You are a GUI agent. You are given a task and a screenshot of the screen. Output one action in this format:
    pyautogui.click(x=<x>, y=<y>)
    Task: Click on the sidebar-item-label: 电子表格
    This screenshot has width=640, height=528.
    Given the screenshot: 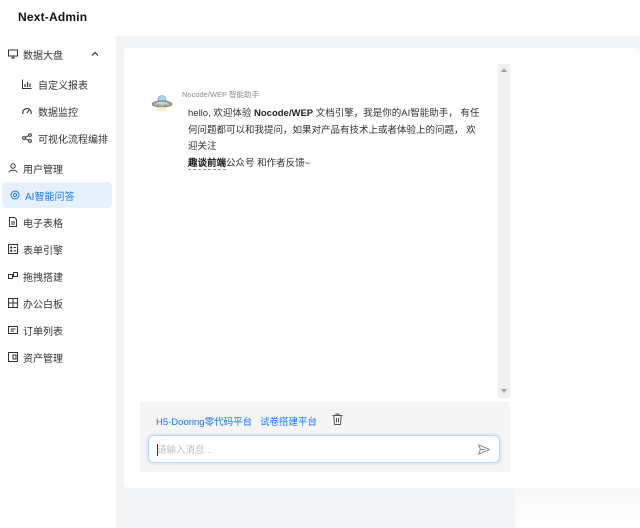 What is the action you would take?
    pyautogui.click(x=43, y=224)
    